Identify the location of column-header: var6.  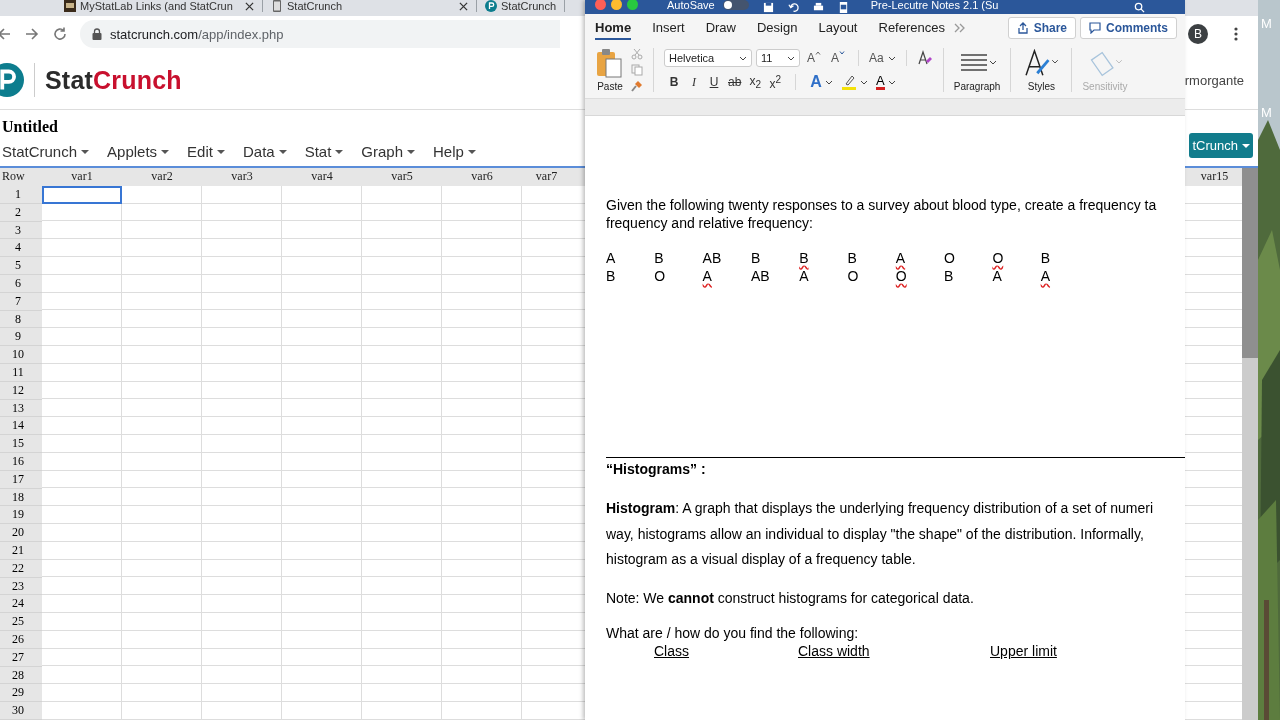
(482, 177).